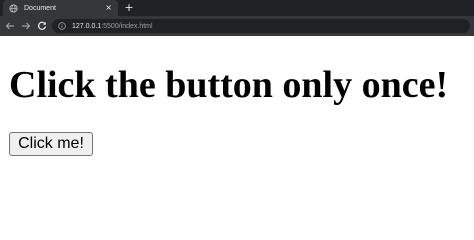  What do you see at coordinates (13, 8) in the screenshot?
I see `globe-icon` at bounding box center [13, 8].